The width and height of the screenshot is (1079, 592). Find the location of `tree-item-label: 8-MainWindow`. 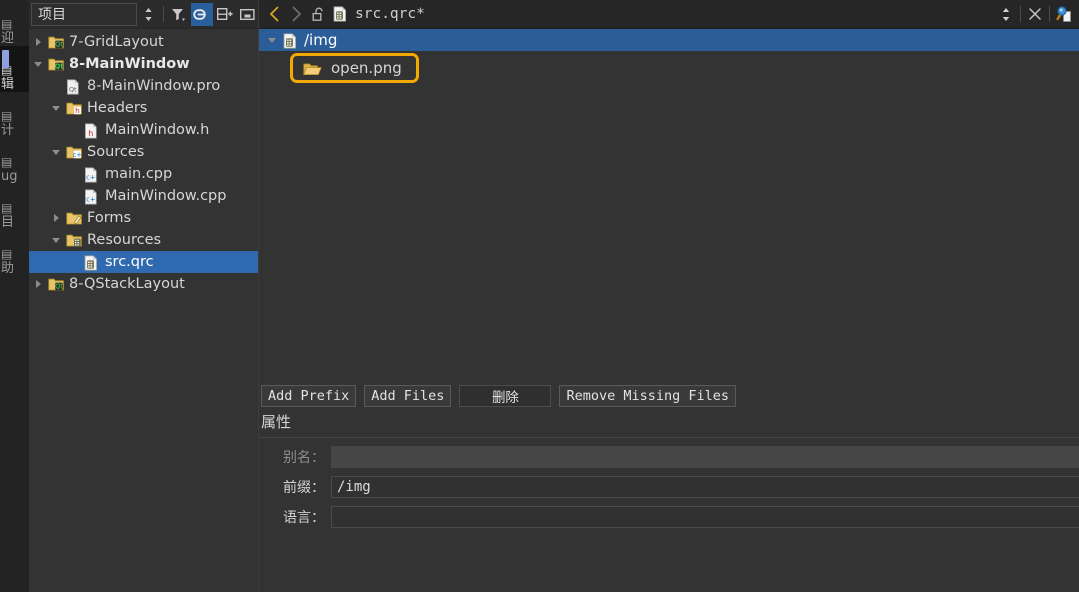

tree-item-label: 8-MainWindow is located at coordinates (129, 64).